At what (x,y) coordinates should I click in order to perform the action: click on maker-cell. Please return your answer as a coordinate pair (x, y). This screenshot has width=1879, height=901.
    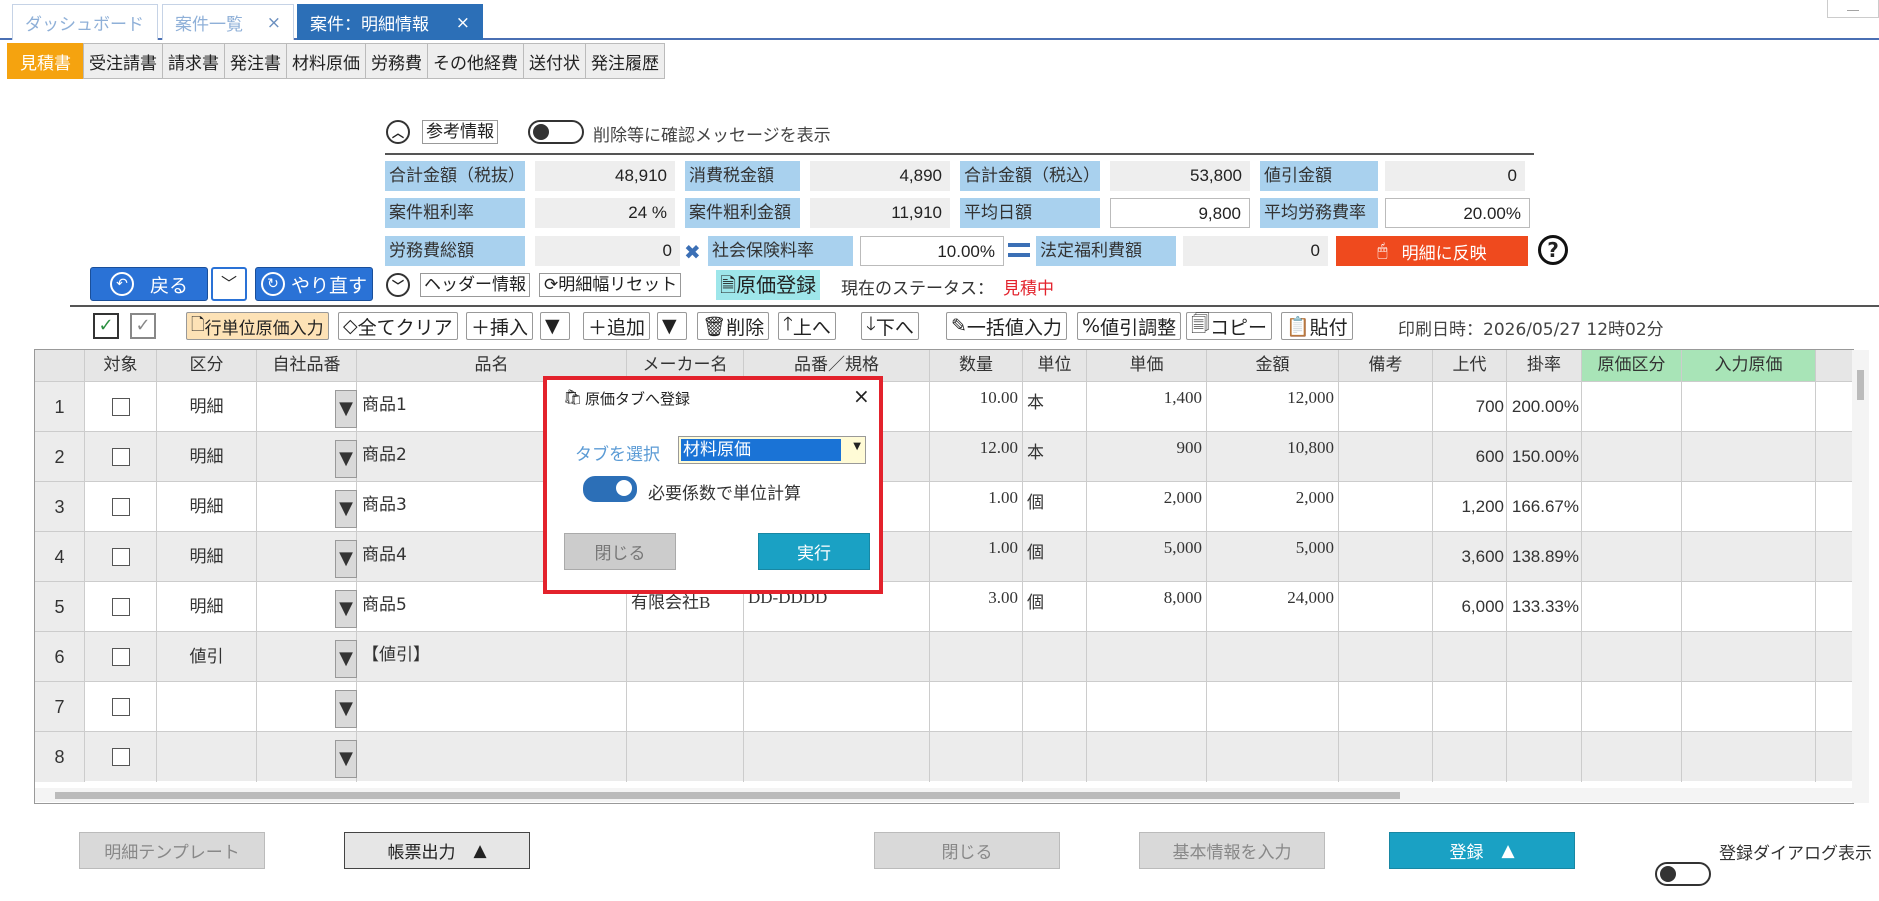
    Looking at the image, I should click on (685, 657).